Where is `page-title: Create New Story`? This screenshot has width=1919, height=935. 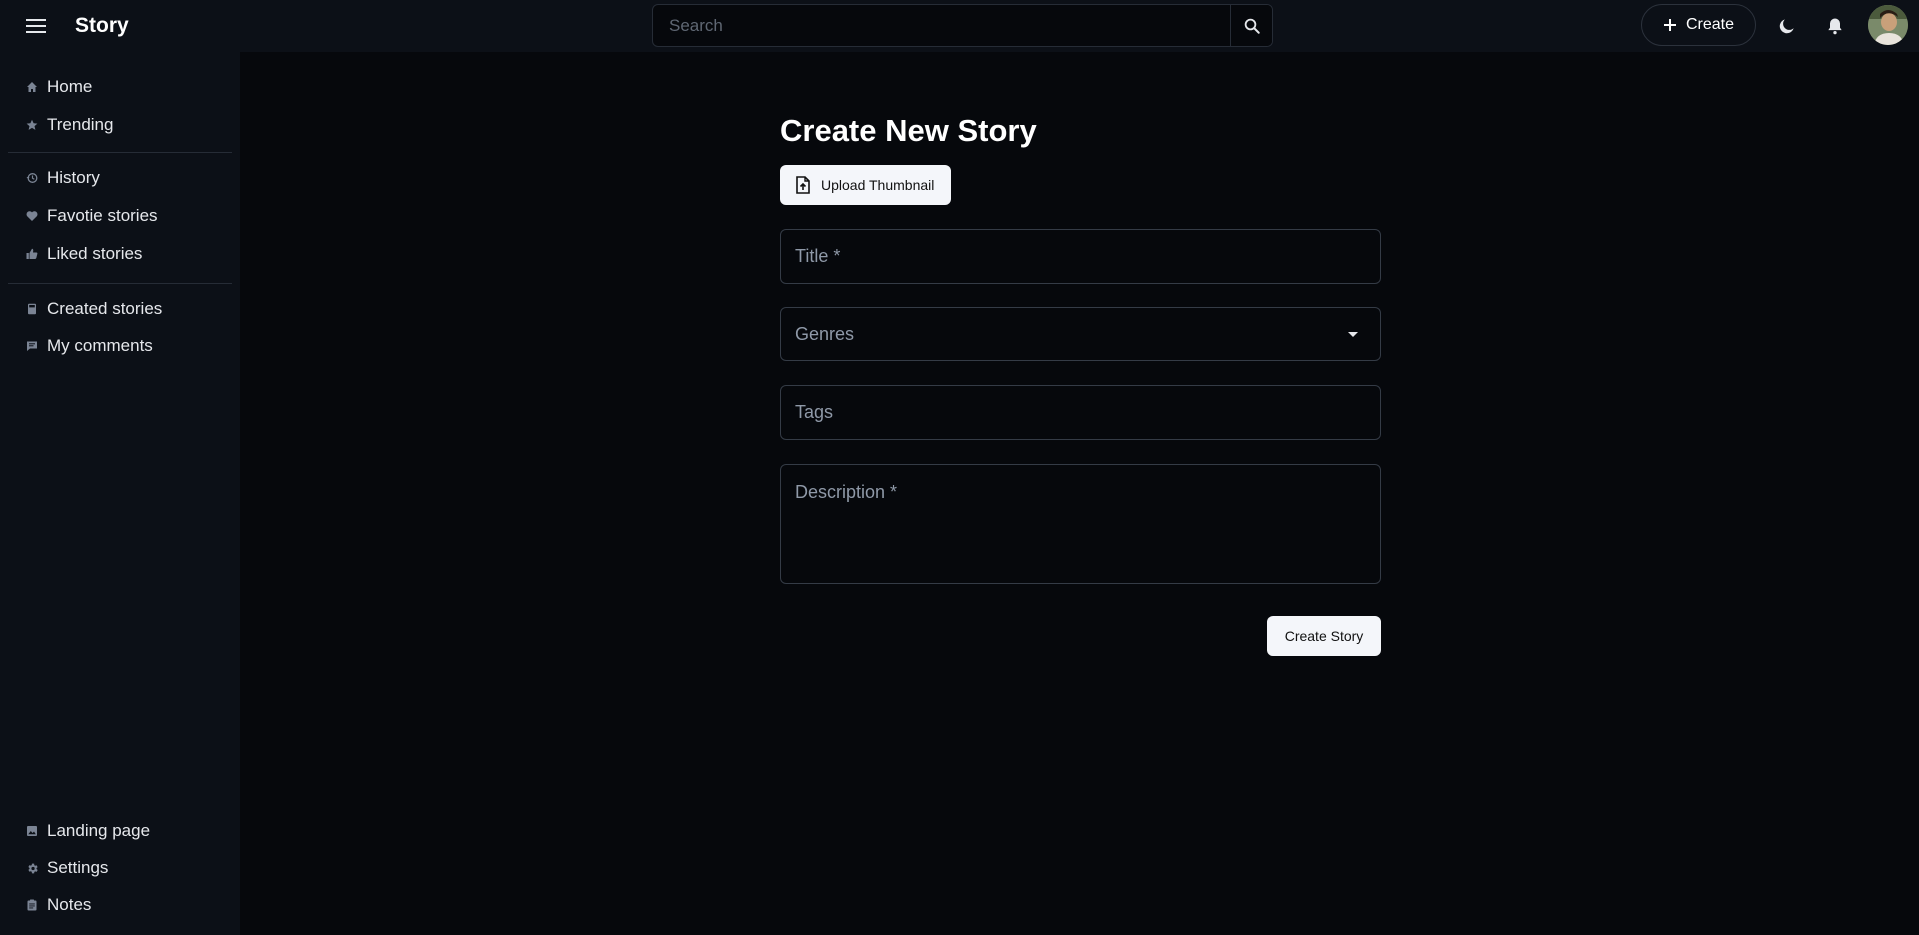
page-title: Create New Story is located at coordinates (908, 130).